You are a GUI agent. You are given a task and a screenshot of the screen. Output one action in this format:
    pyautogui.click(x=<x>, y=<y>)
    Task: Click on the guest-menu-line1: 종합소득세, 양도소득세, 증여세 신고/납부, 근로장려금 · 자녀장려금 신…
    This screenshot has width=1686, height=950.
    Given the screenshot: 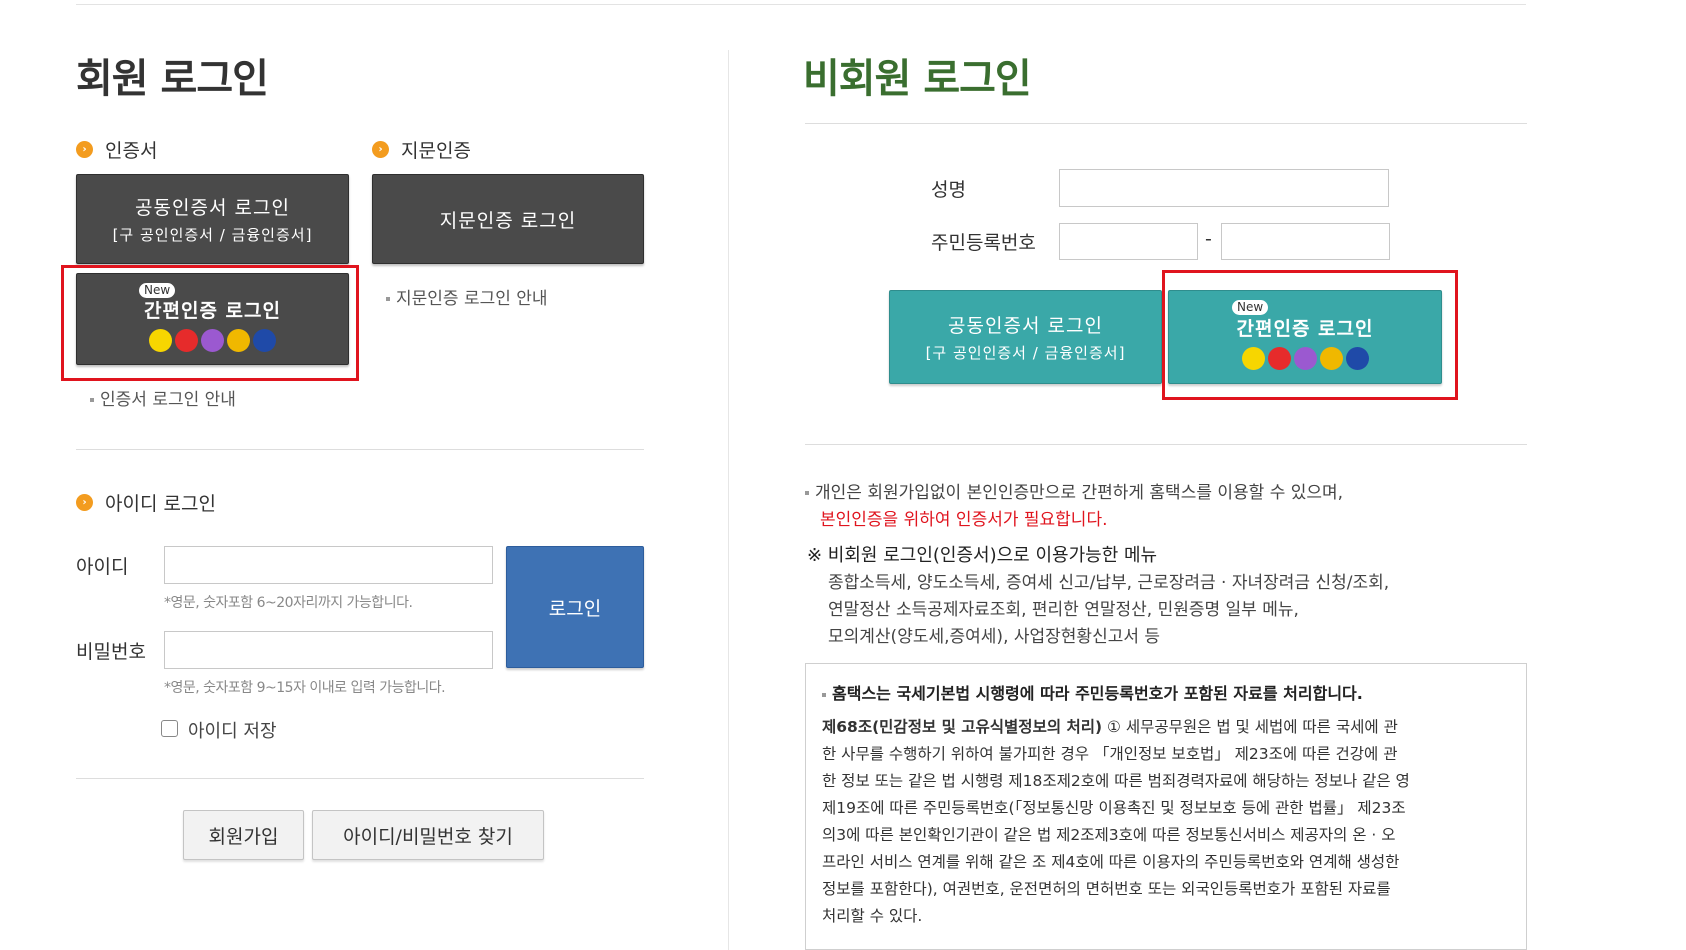 What is the action you would take?
    pyautogui.click(x=1109, y=583)
    